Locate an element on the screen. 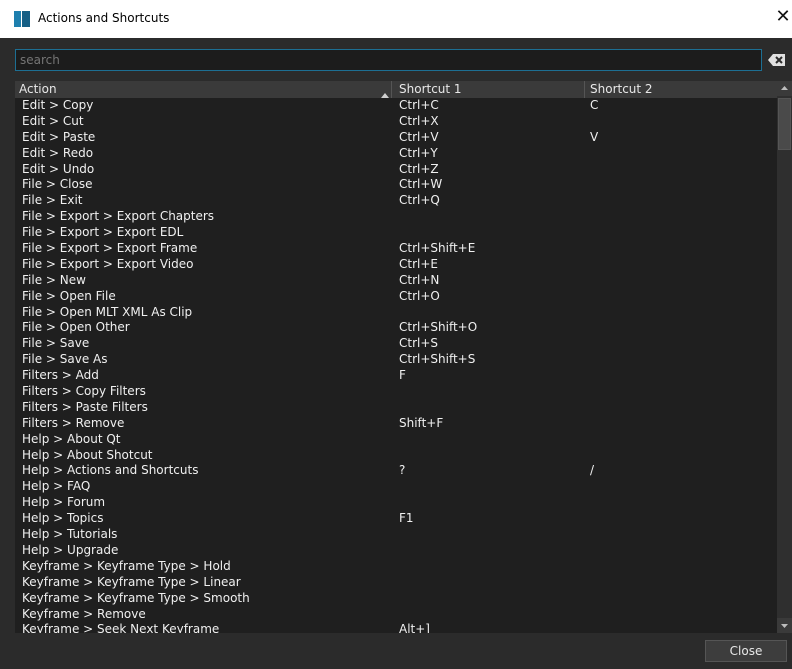  table-row: Edit > Paste Ctrl+V V is located at coordinates (396, 138).